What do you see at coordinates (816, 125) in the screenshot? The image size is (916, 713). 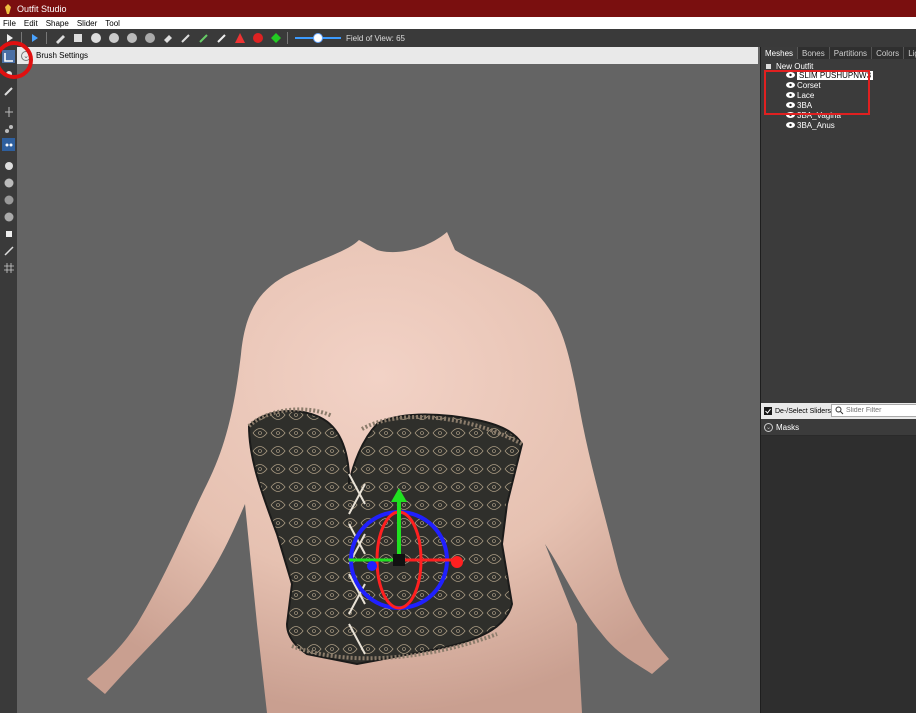 I see `mesh-item-label: 3BA_Anus` at bounding box center [816, 125].